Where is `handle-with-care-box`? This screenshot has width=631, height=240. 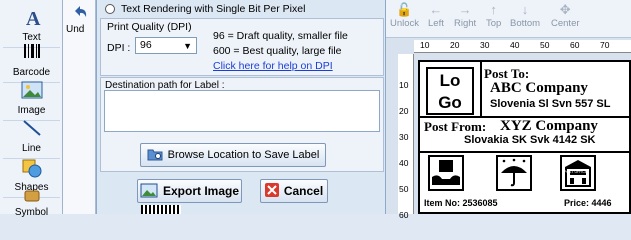
handle-with-care-box is located at coordinates (446, 173).